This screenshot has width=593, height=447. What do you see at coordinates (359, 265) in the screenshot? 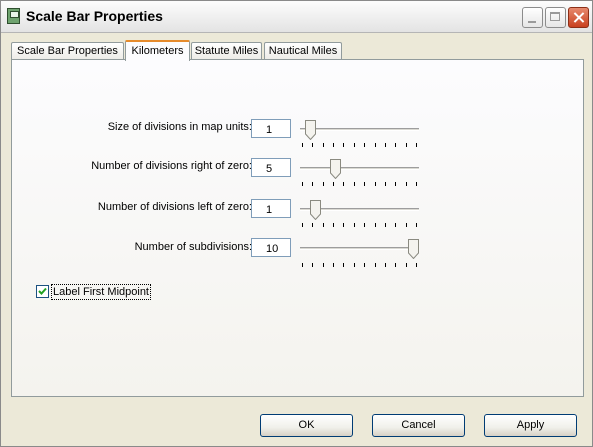
I see `subdivisions-slider-ticks` at bounding box center [359, 265].